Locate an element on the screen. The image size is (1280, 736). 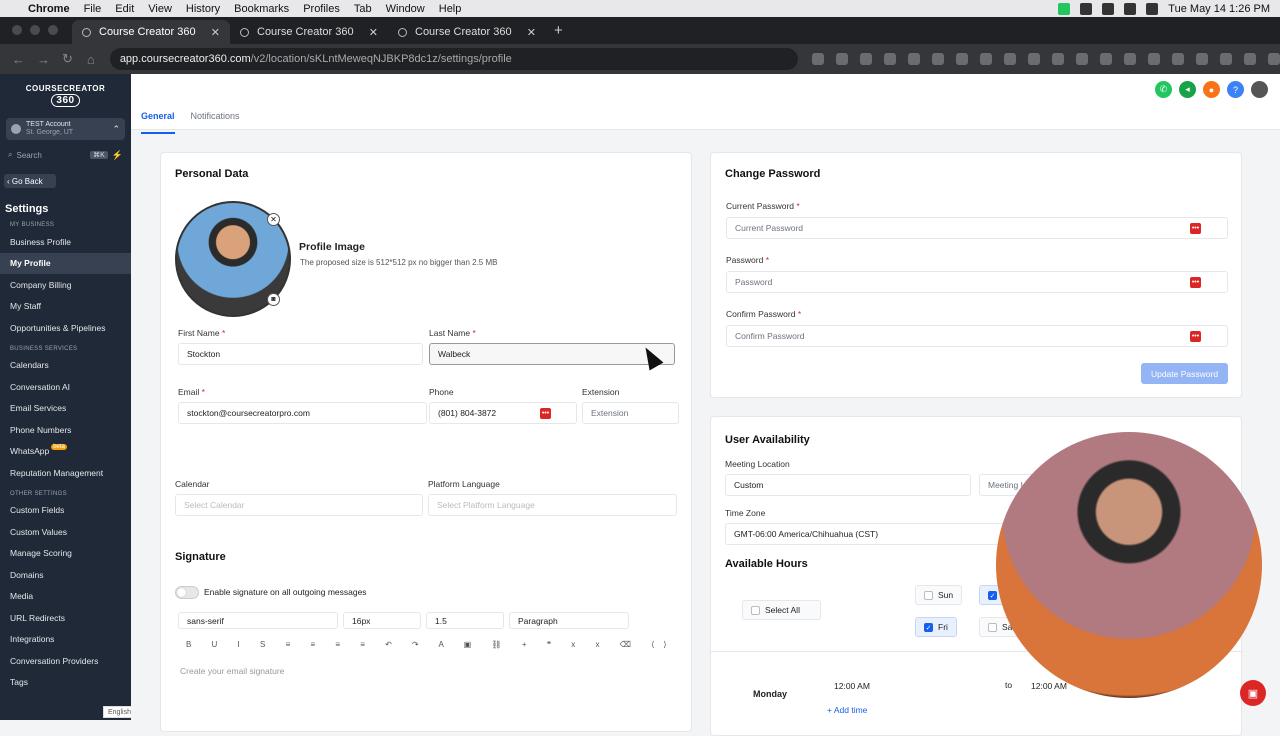
help-icon: ? is located at coordinates (1235, 89).